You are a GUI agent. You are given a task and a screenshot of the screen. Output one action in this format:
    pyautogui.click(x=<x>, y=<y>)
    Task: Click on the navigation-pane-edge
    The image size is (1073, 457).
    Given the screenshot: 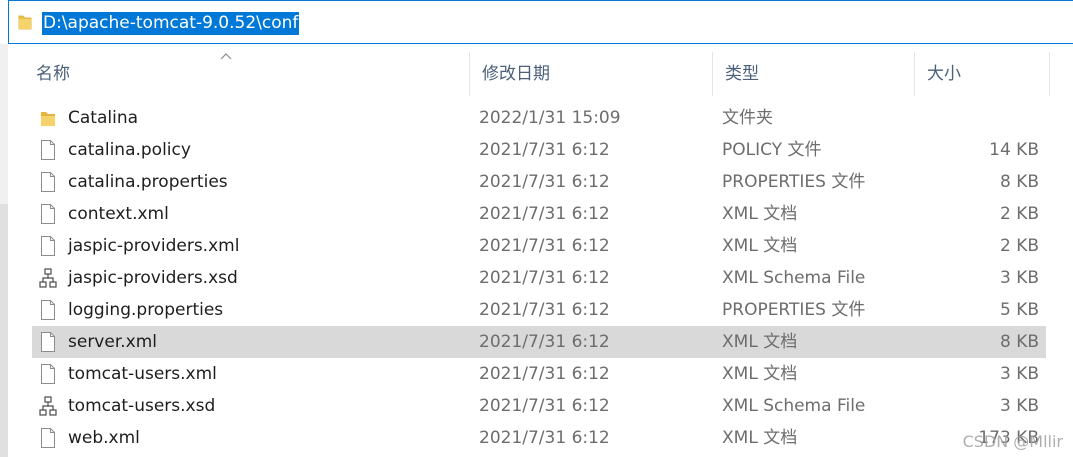 What is the action you would take?
    pyautogui.click(x=4, y=250)
    